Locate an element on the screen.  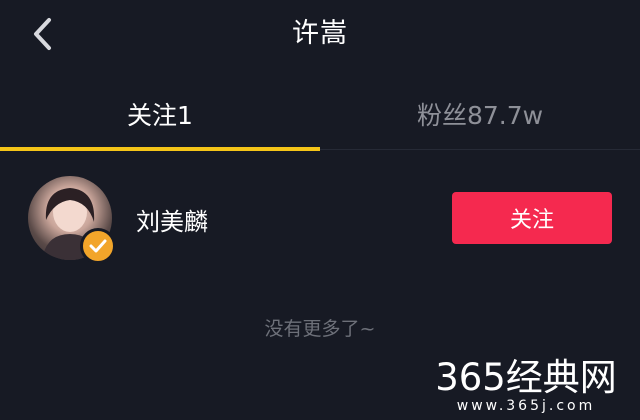
page-title: 许嵩 is located at coordinates (320, 33).